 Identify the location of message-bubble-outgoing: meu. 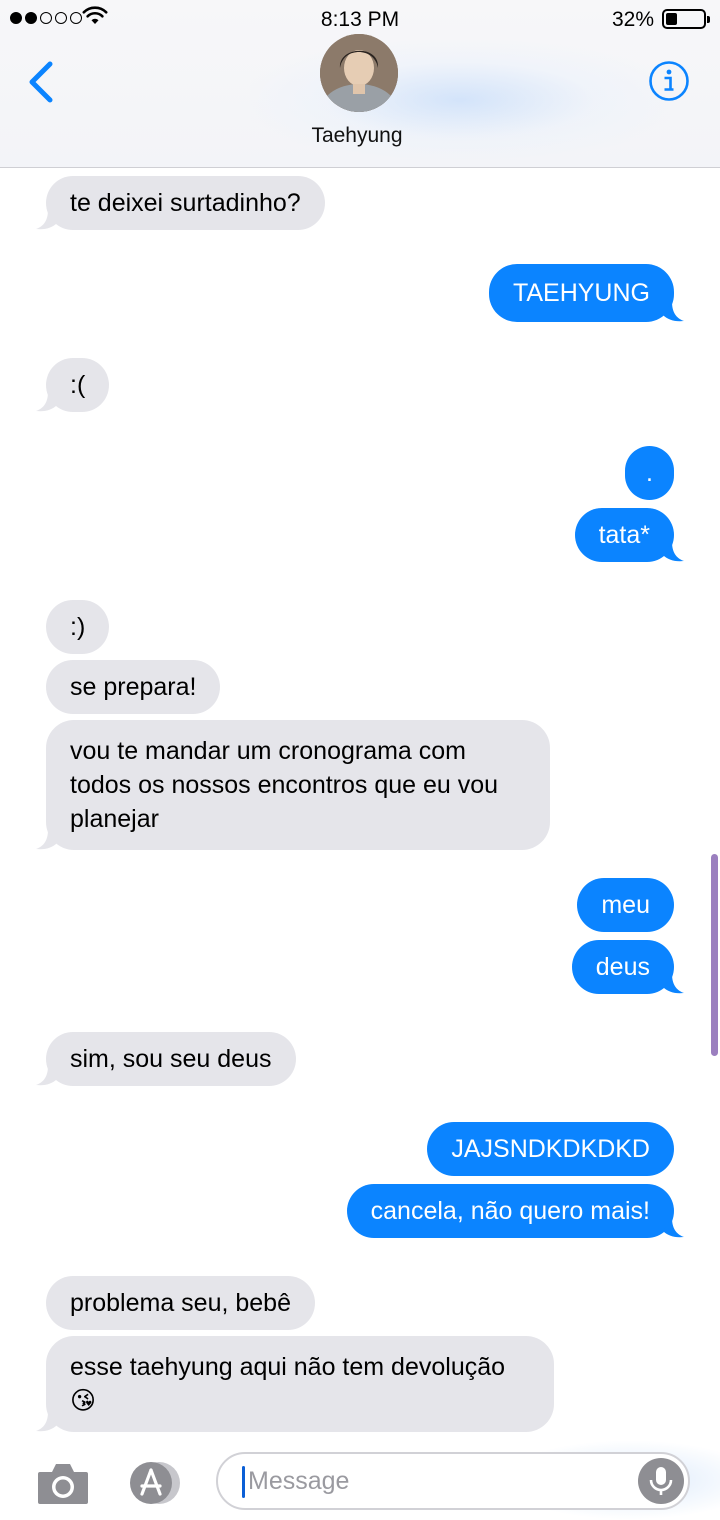
(625, 905).